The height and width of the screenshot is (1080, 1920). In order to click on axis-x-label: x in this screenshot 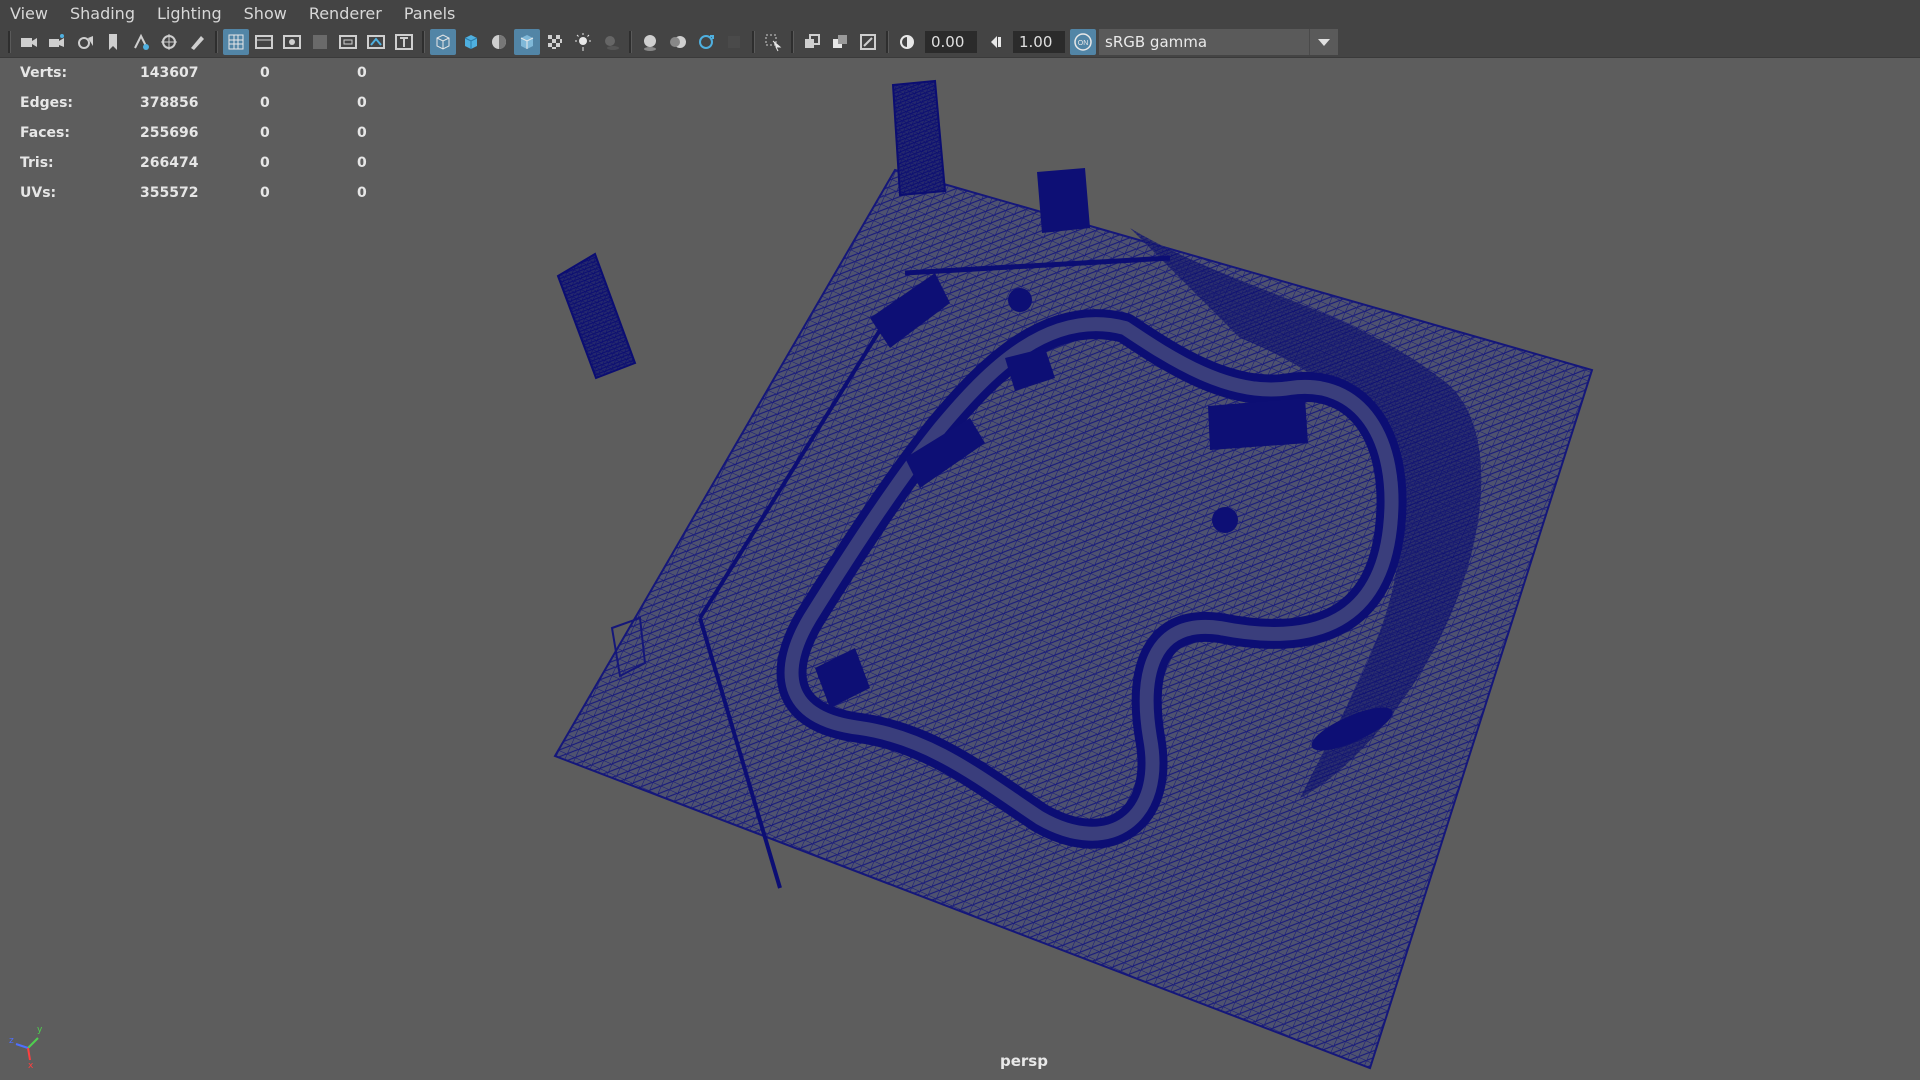, I will do `click(31, 1064)`.